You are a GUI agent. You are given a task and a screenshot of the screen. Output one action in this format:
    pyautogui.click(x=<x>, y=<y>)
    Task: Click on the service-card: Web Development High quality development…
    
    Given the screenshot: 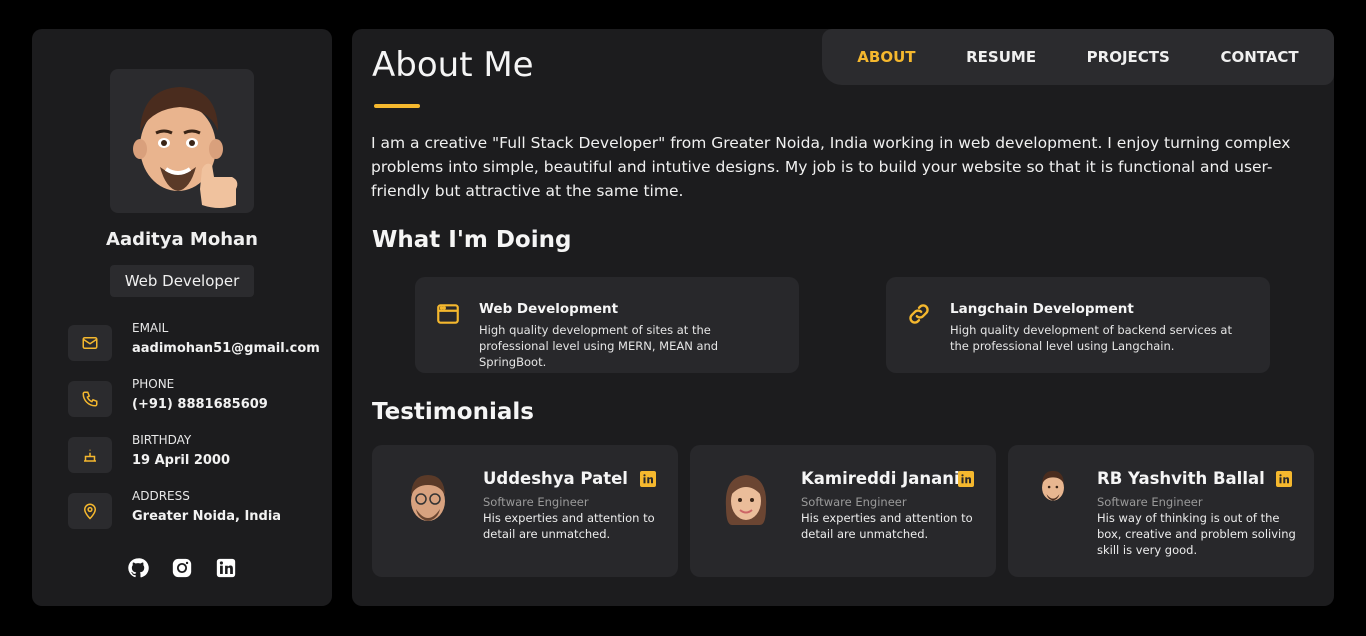 What is the action you would take?
    pyautogui.click(x=607, y=325)
    